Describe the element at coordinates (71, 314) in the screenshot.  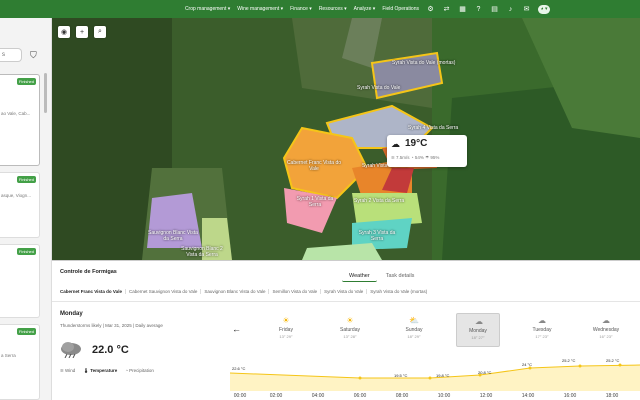
I see `selected-day: Monday` at that location.